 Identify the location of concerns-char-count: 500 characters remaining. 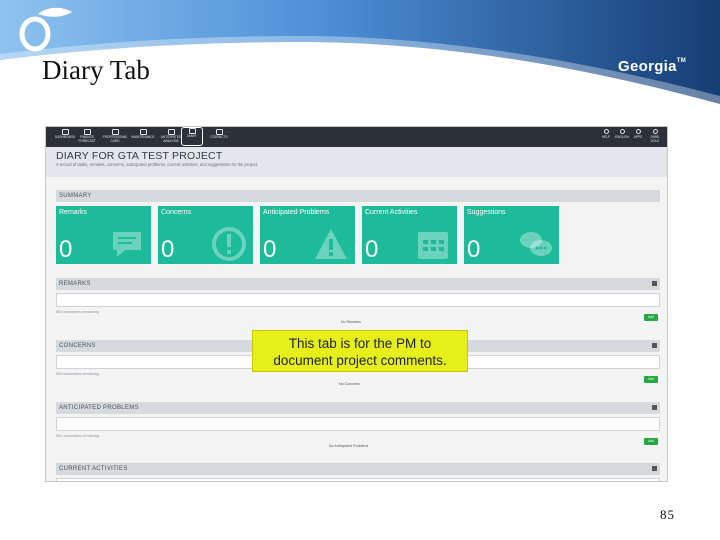
(77, 374).